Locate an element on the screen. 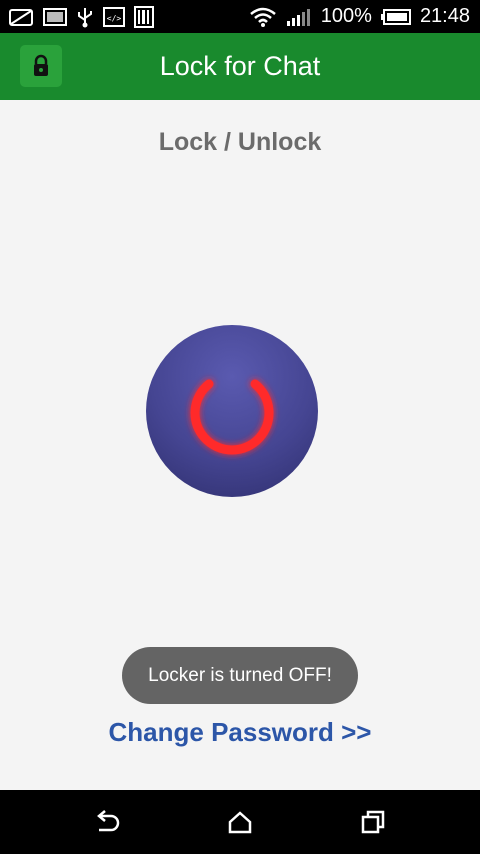 The image size is (480, 854). no-sim-icon is located at coordinates (21, 17).